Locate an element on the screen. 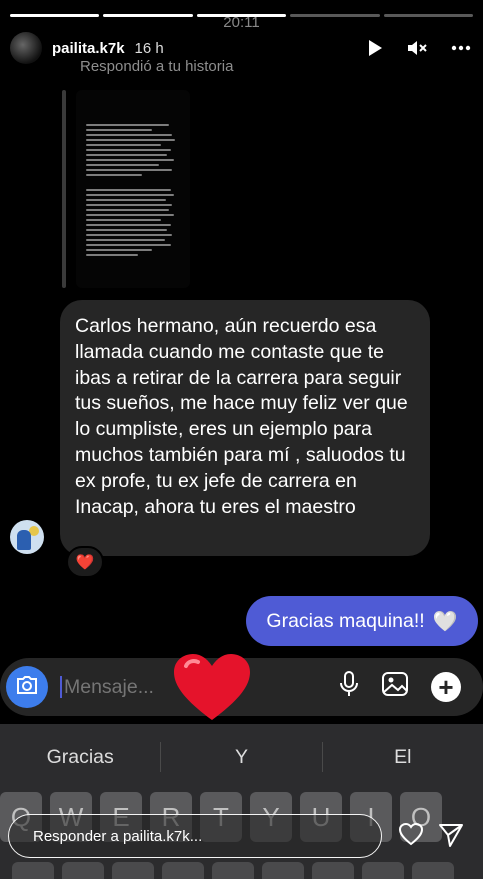 This screenshot has width=483, height=879. key-row-middle is located at coordinates (241, 870).